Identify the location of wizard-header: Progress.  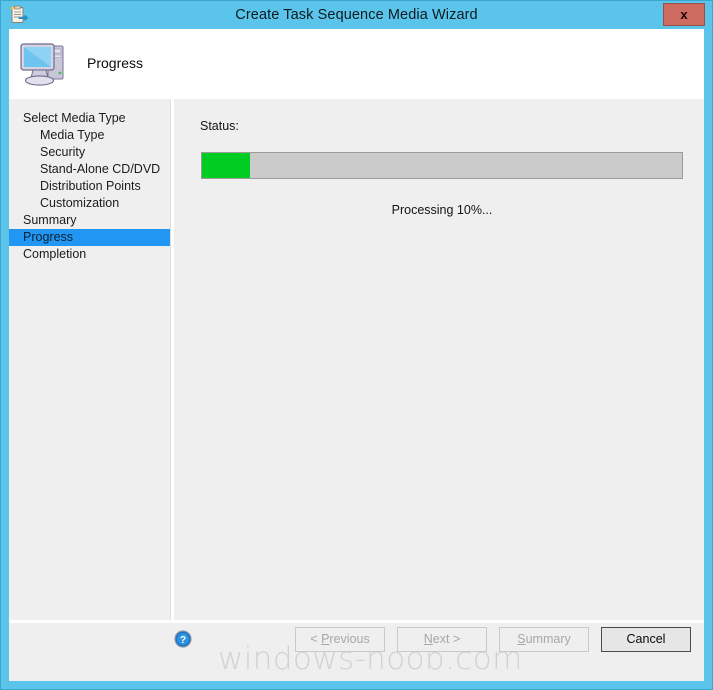
(356, 64).